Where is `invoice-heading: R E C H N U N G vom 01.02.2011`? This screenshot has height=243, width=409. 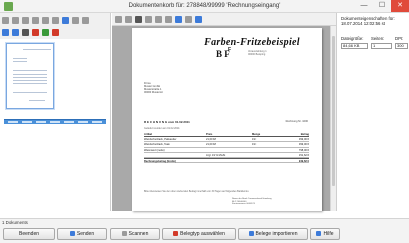
invoice-heading: R E C H N U N G vom 01.02.2011 is located at coordinates (167, 122).